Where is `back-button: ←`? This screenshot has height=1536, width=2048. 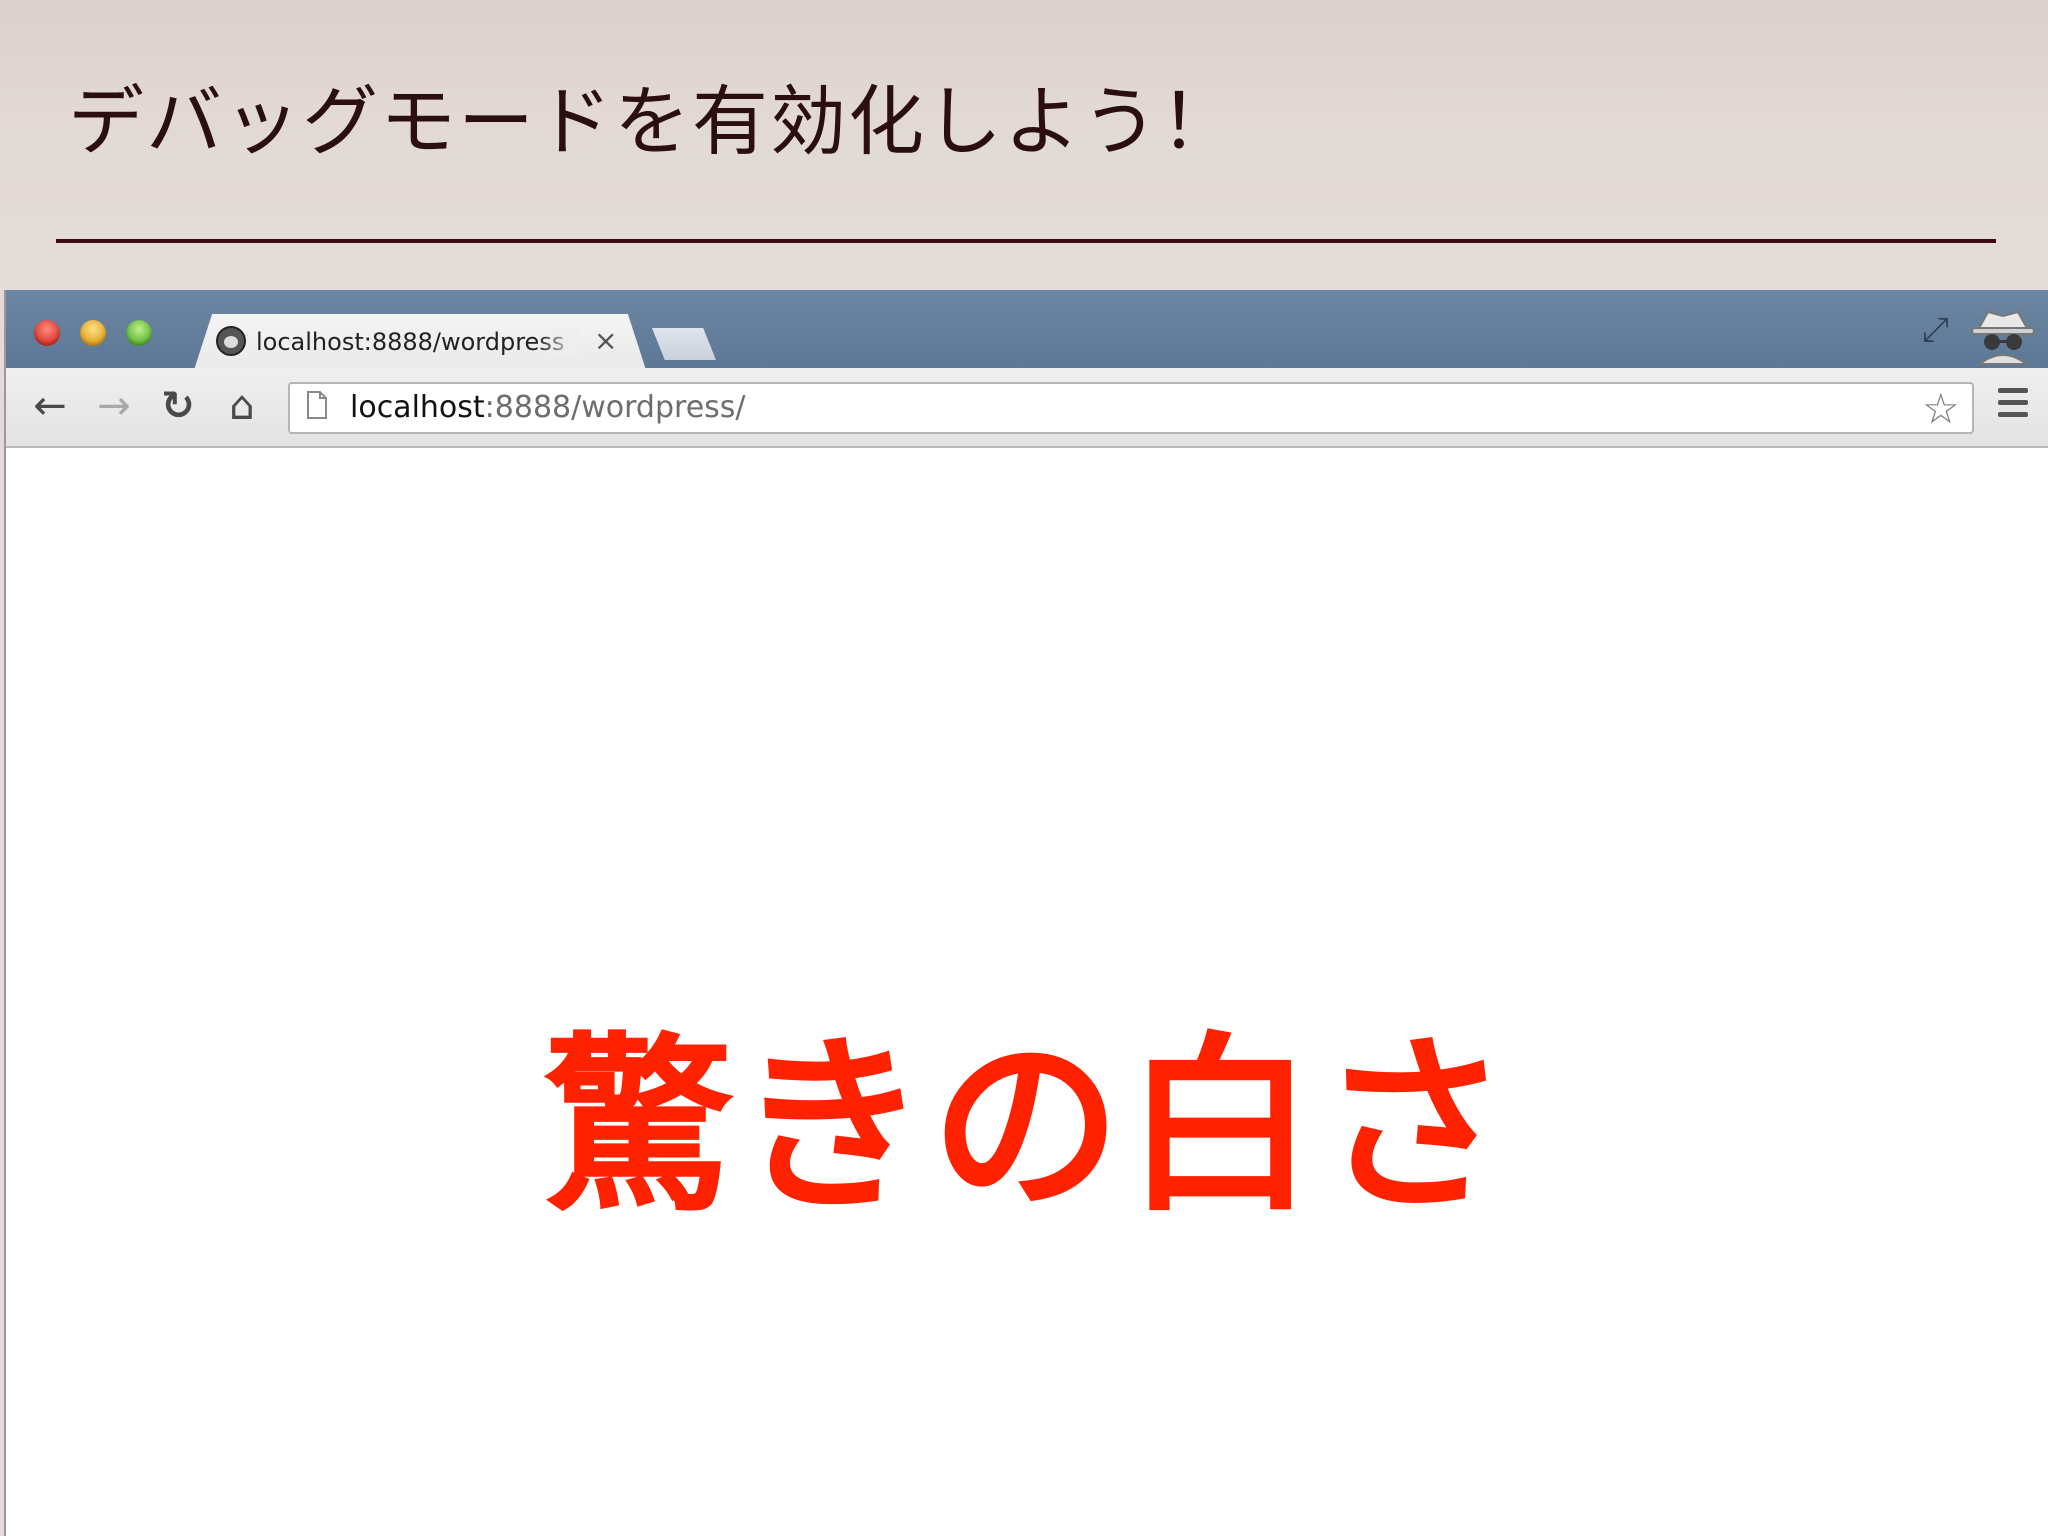
back-button: ← is located at coordinates (50, 406).